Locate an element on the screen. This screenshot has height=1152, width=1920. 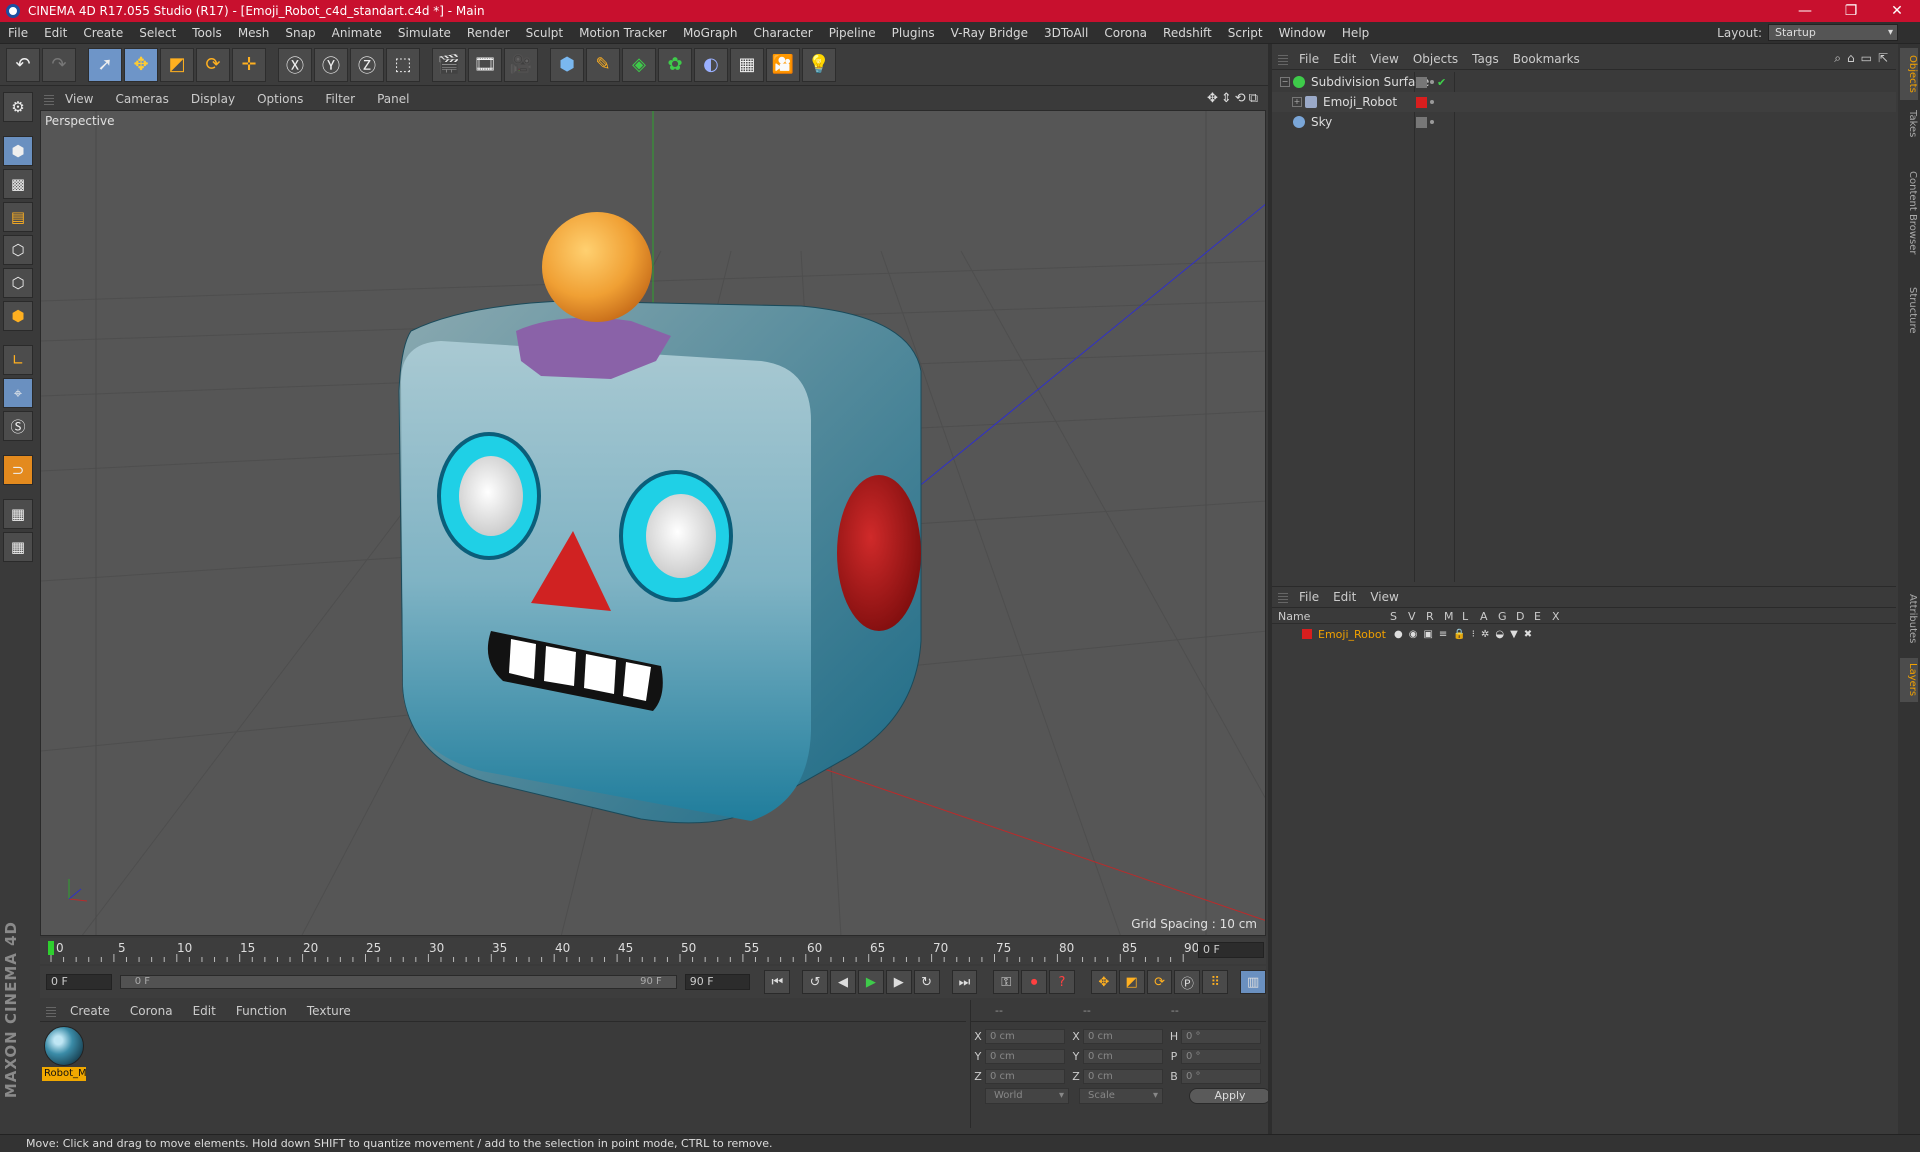
layer-name: Emoji_Robot is located at coordinates (1352, 634).